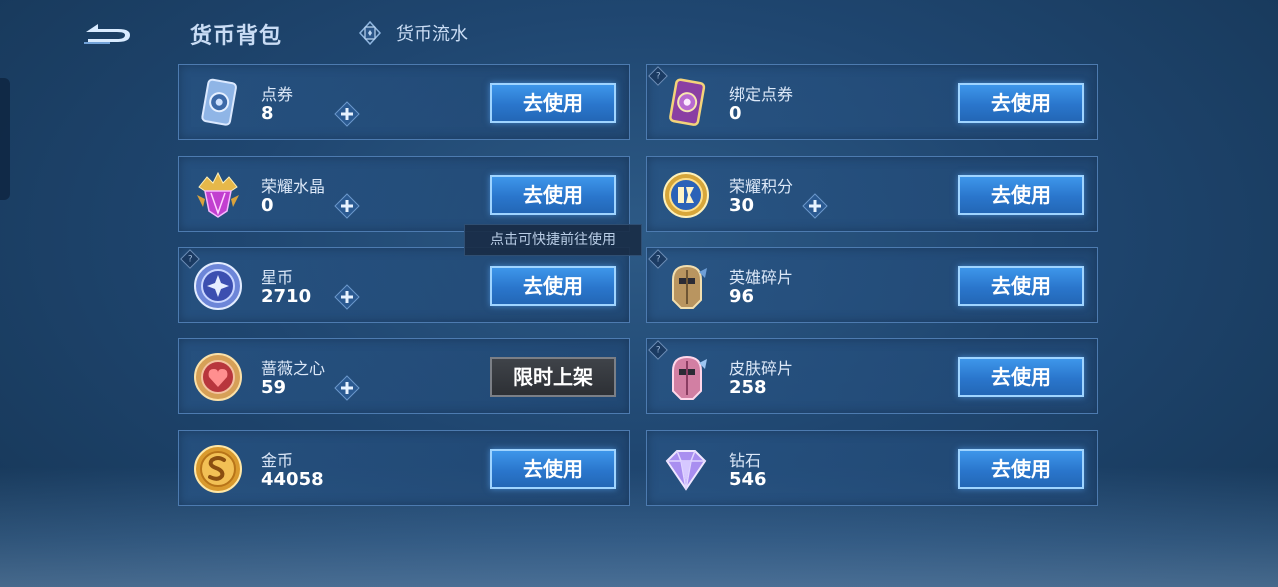 The height and width of the screenshot is (587, 1278). What do you see at coordinates (686, 470) in the screenshot?
I see `diamond-icon` at bounding box center [686, 470].